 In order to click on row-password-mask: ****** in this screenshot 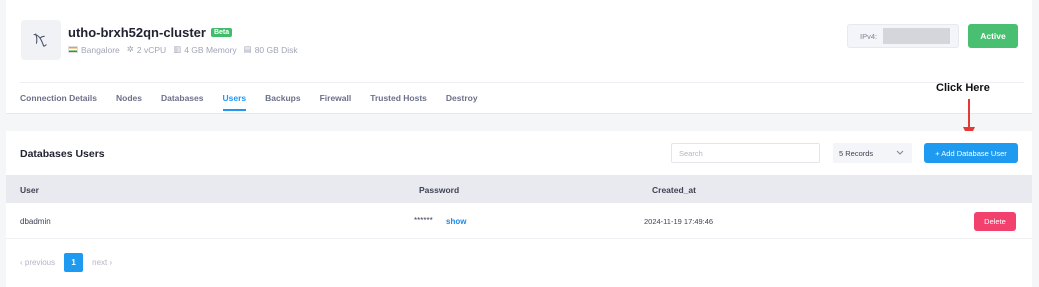, I will do `click(423, 220)`.